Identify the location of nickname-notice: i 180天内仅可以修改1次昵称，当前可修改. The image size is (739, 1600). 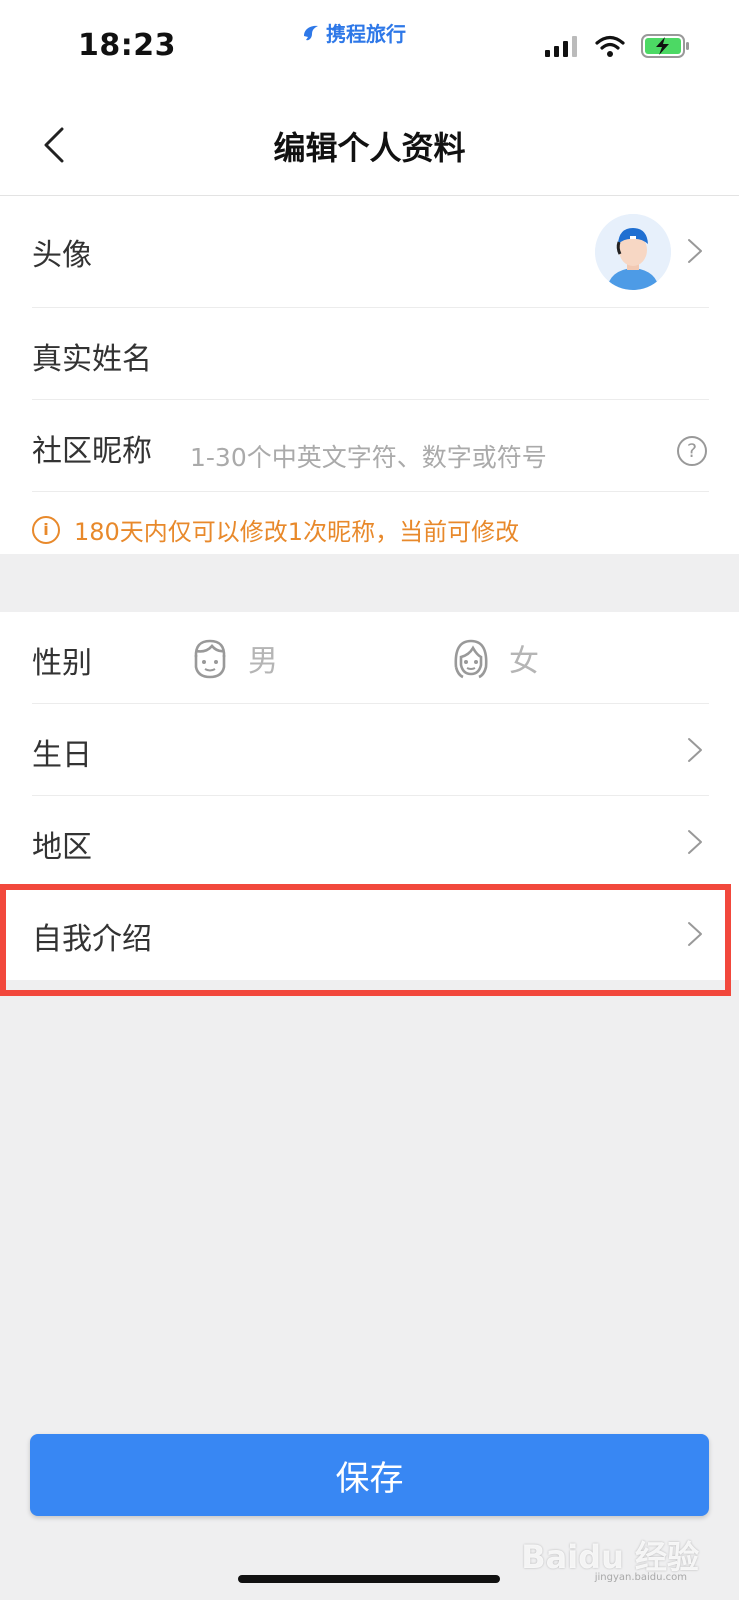
(275, 529).